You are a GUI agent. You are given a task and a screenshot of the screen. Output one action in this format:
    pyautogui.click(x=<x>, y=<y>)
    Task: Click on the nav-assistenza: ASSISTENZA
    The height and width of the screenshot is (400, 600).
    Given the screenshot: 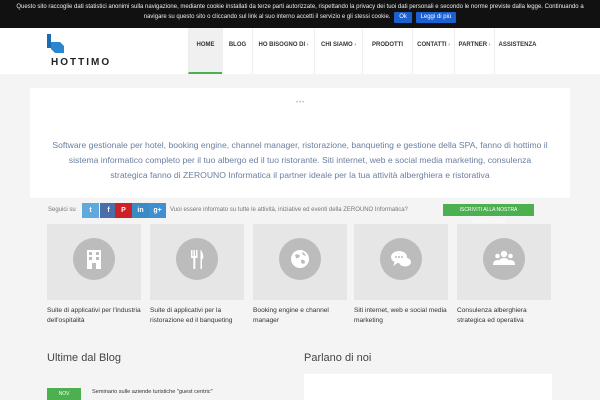 What is the action you would take?
    pyautogui.click(x=517, y=51)
    